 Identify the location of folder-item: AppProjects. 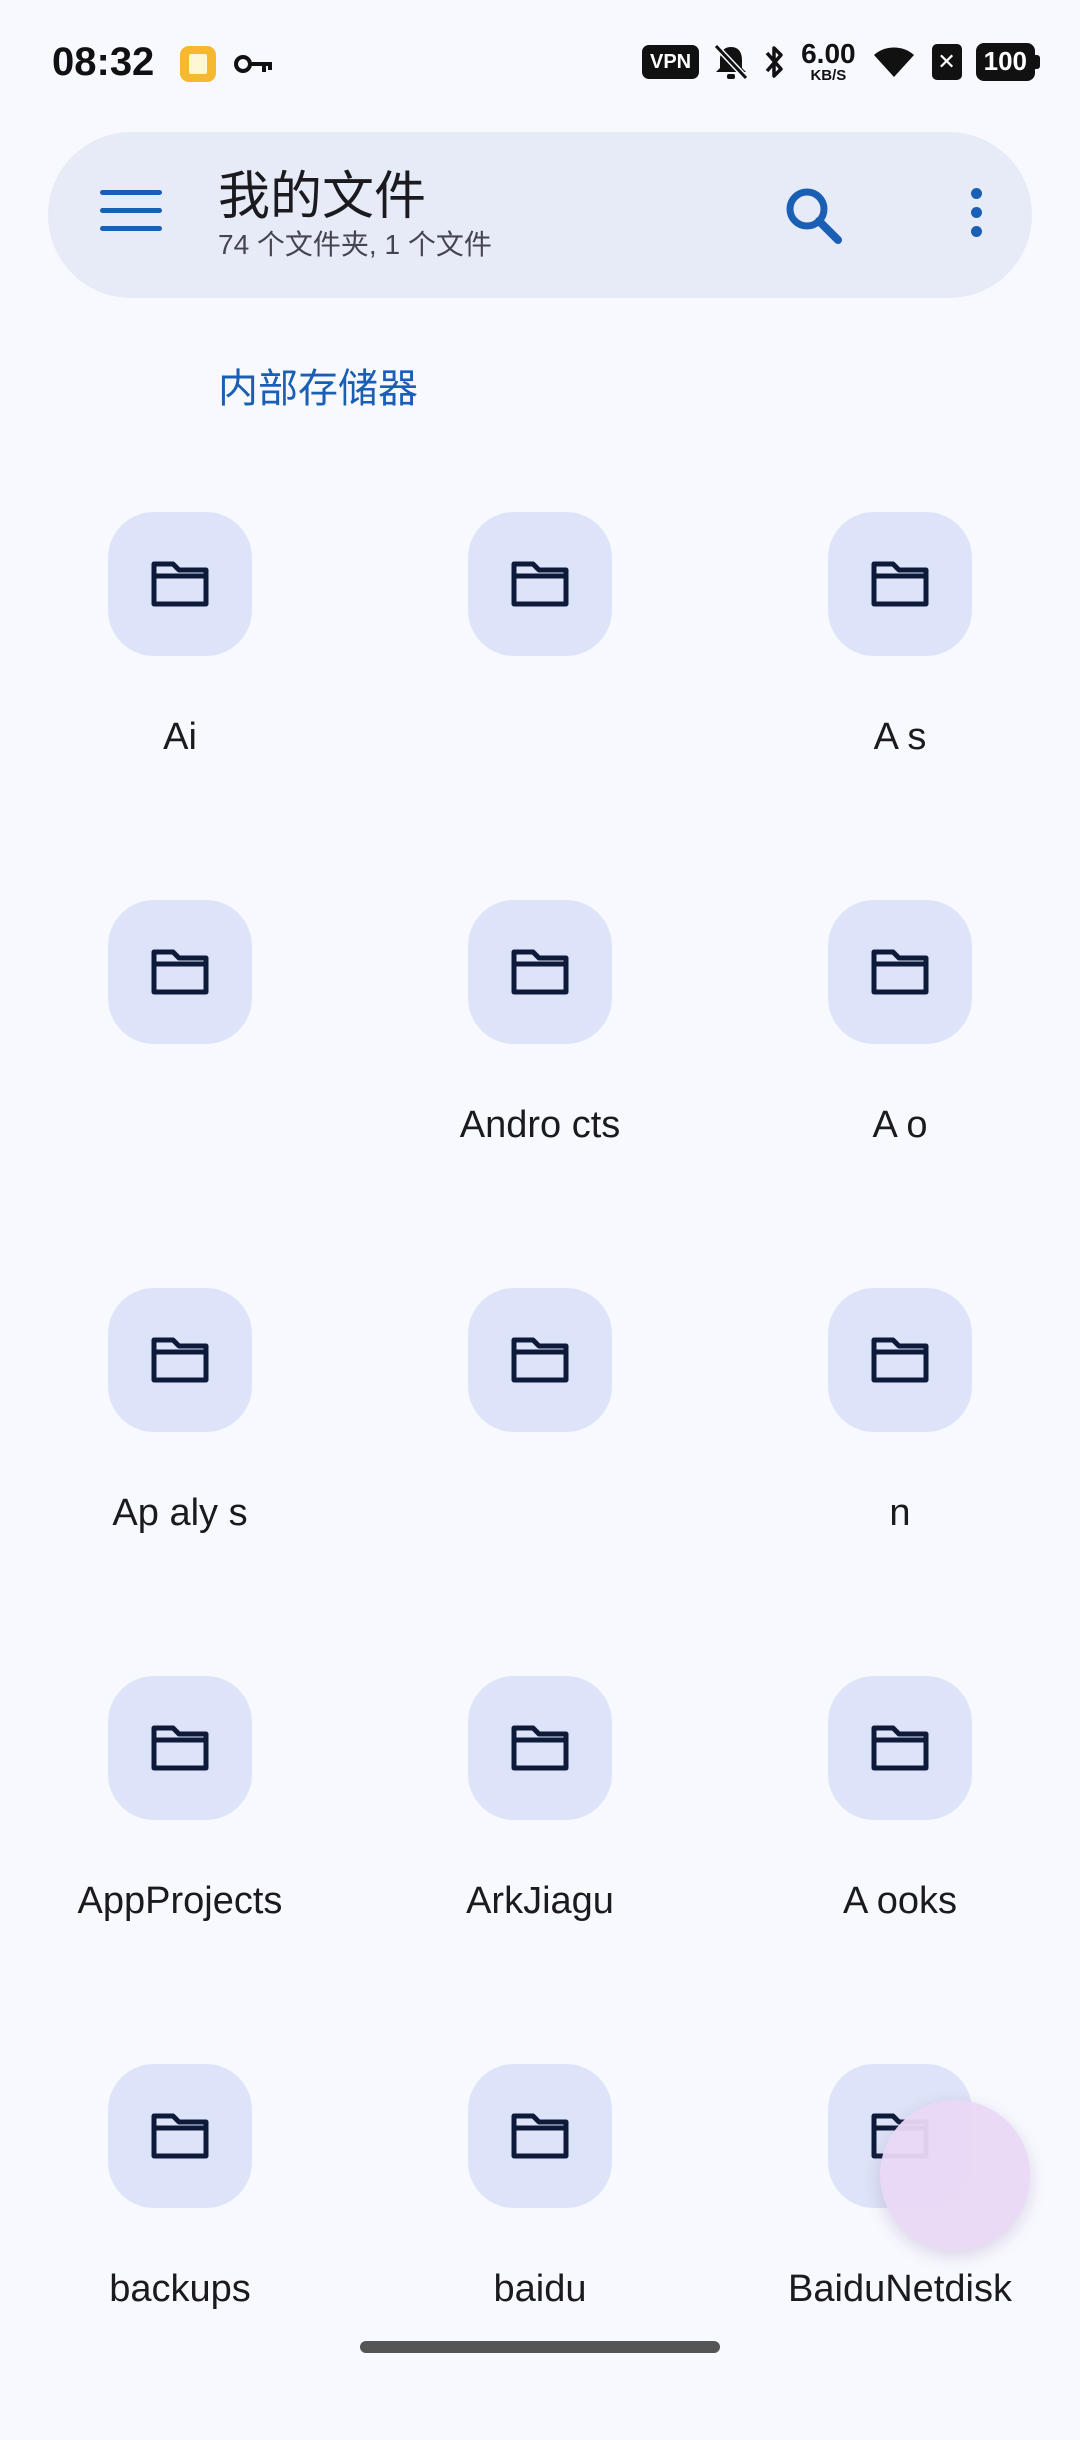
(180, 1858).